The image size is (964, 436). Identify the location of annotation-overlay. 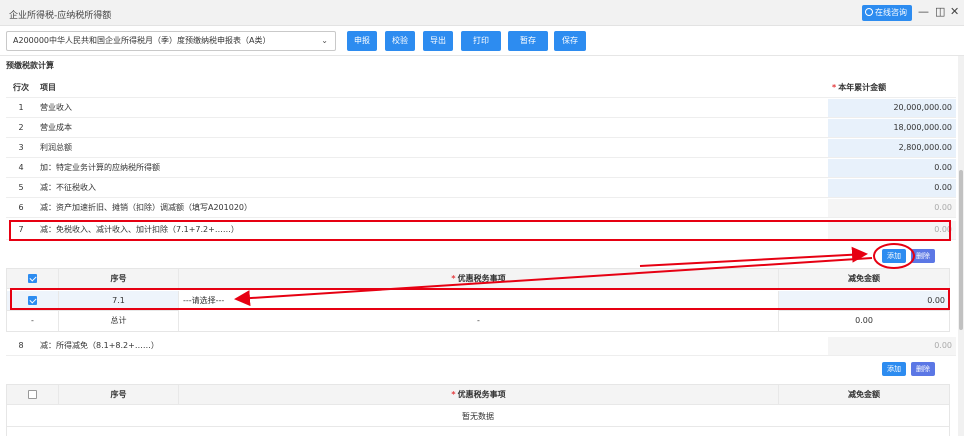
(574, 275).